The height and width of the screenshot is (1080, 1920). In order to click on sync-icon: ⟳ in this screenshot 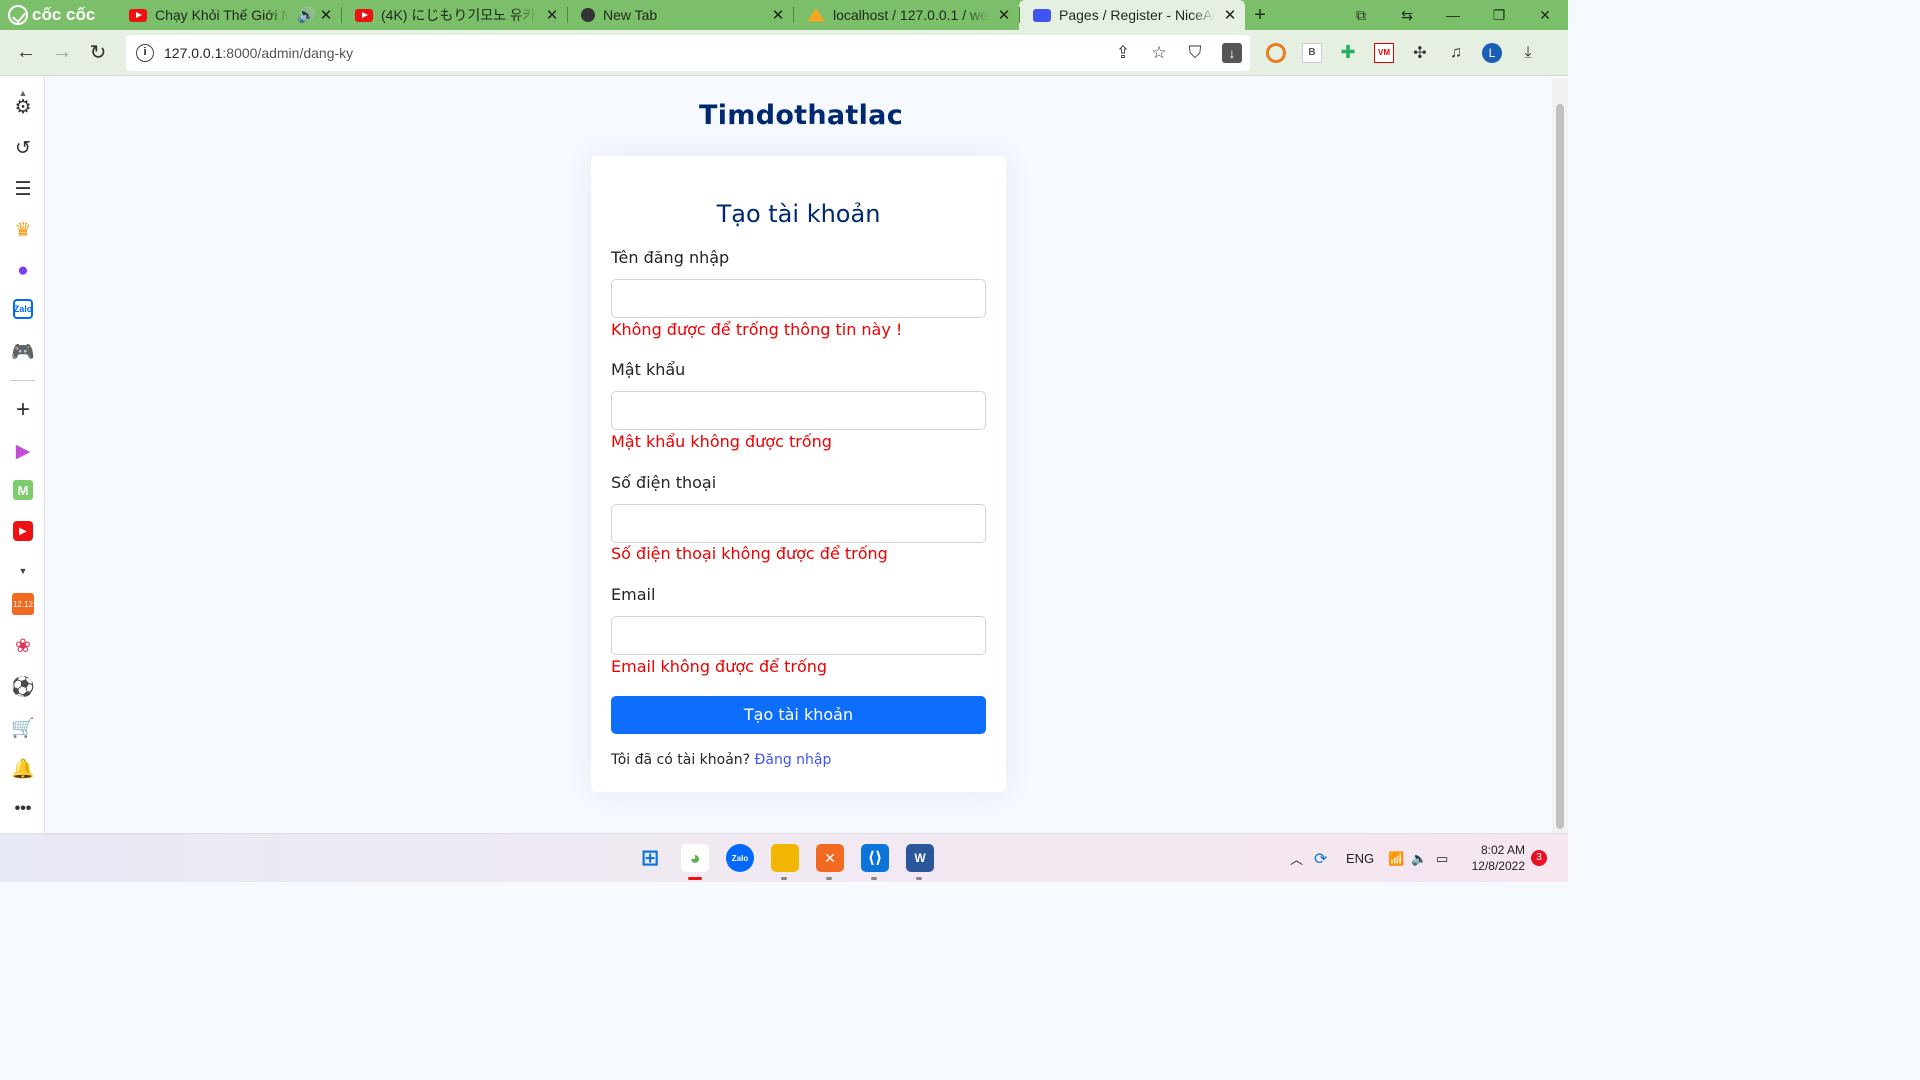, I will do `click(1320, 858)`.